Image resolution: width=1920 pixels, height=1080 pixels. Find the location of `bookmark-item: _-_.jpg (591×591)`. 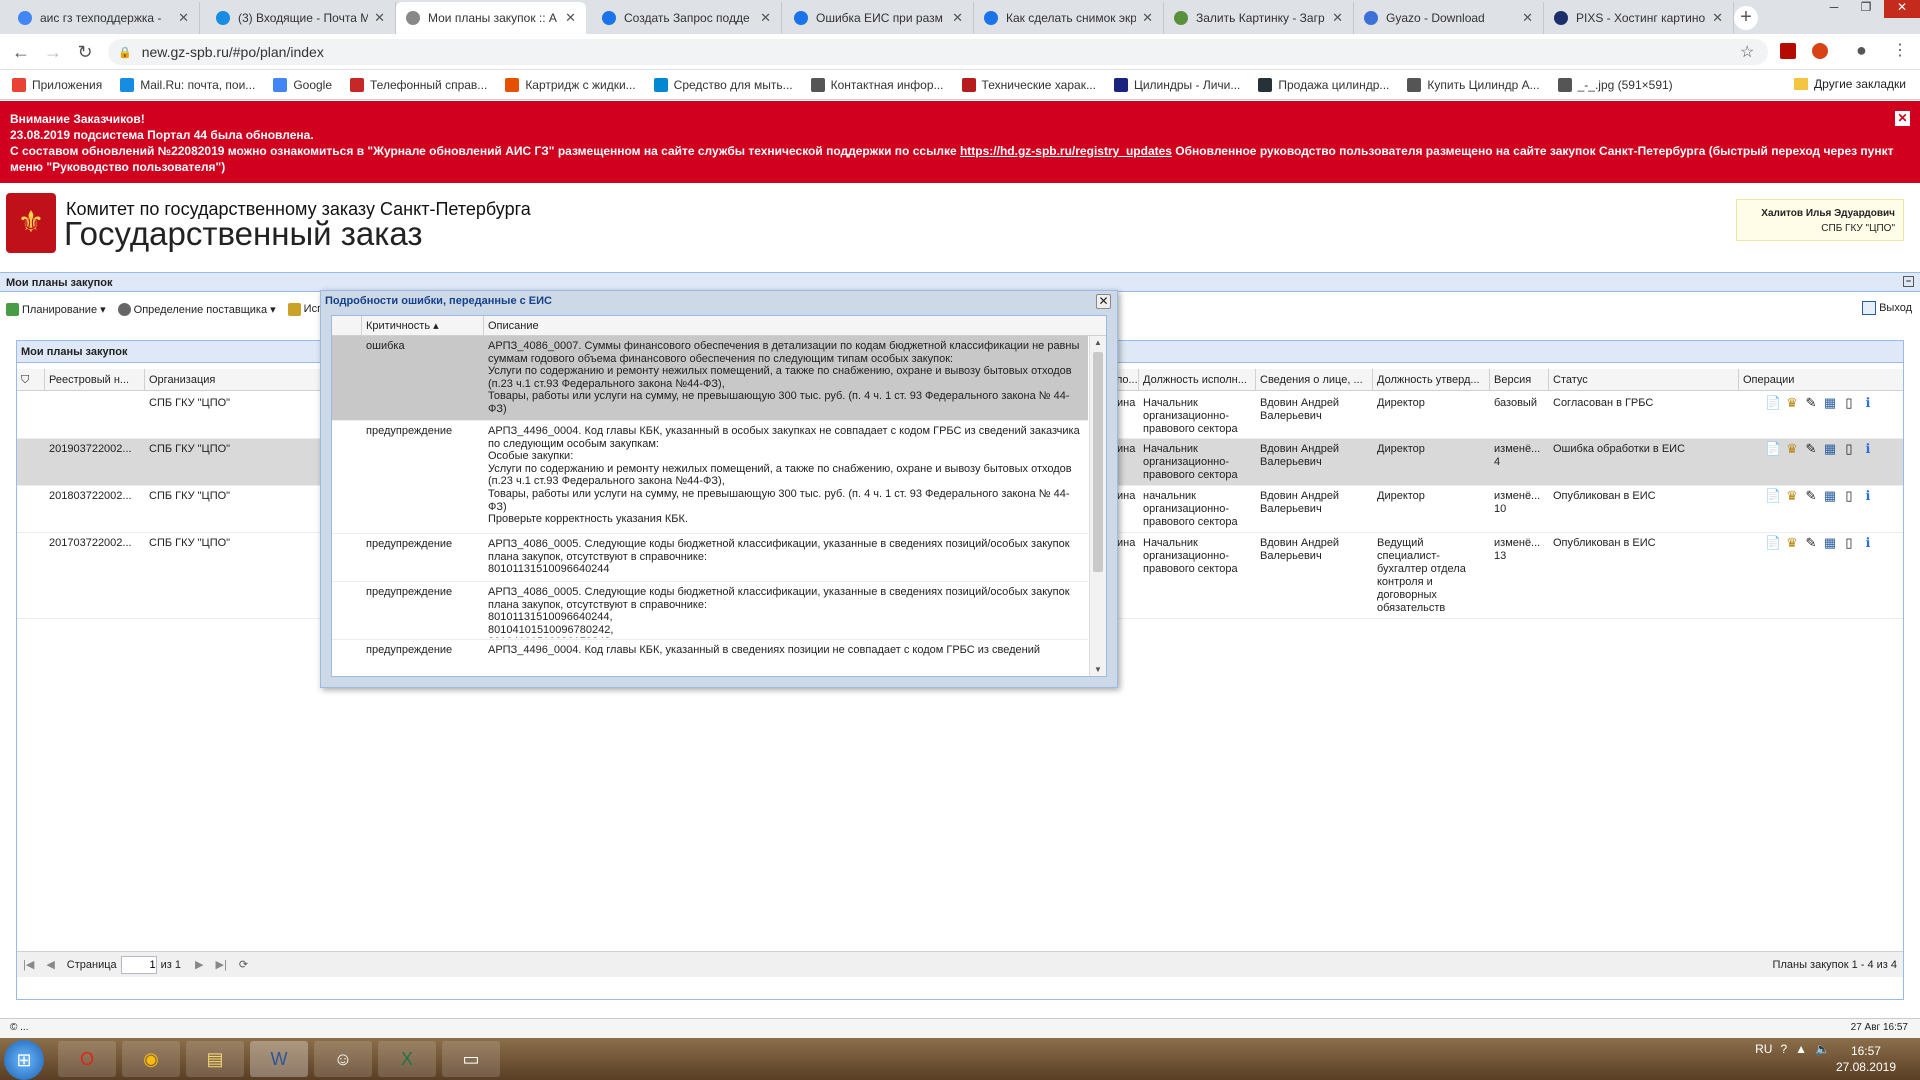

bookmark-item: _-_.jpg (591×591) is located at coordinates (1615, 84).